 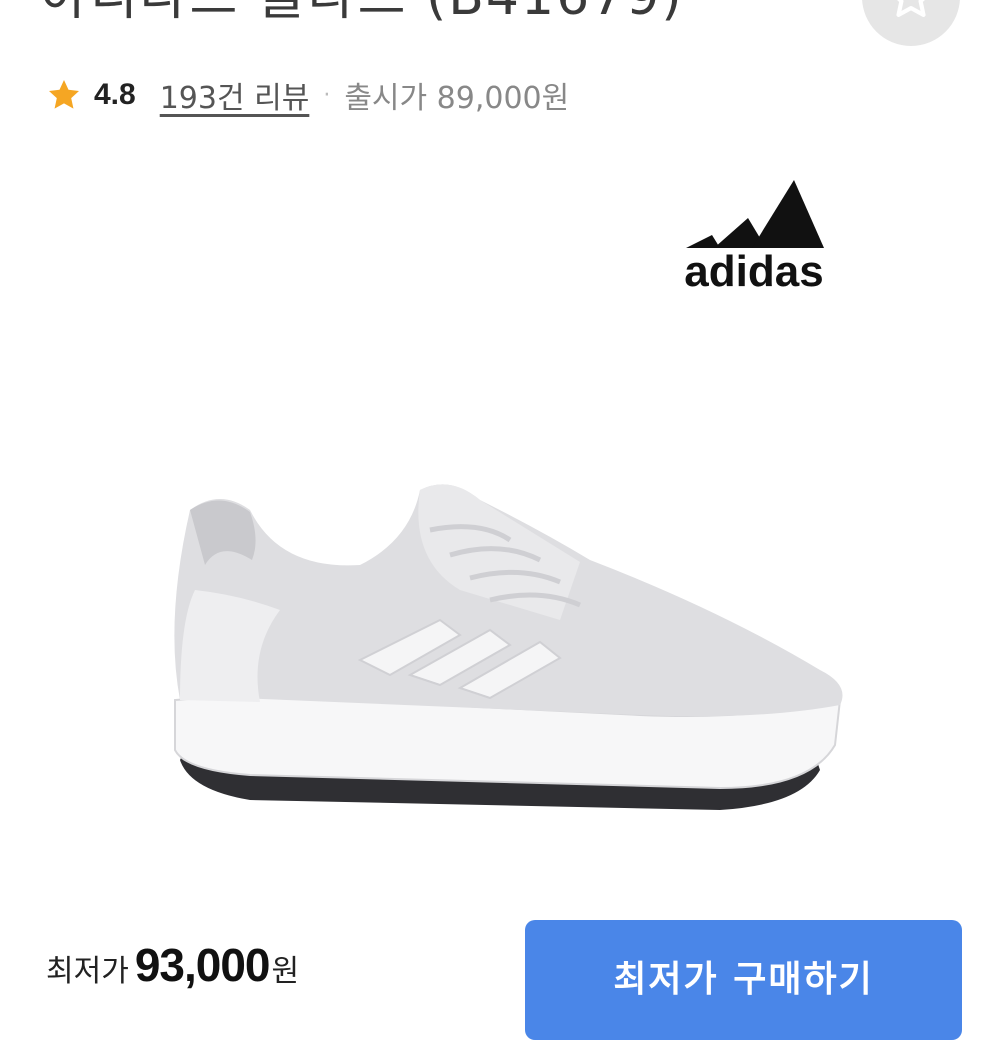 I want to click on lowest-price-value: 93,000, so click(x=202, y=965).